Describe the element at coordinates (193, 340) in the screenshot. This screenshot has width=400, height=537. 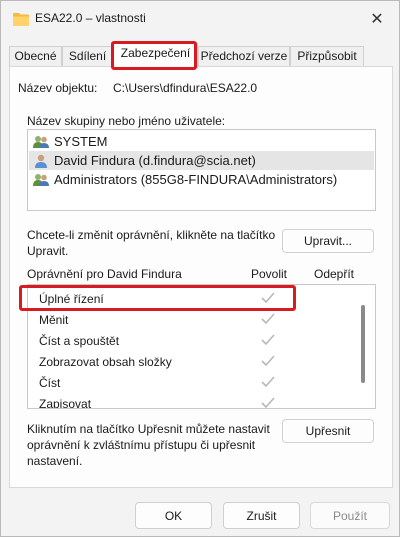
I see `permission-row: Číst a spouštět` at that location.